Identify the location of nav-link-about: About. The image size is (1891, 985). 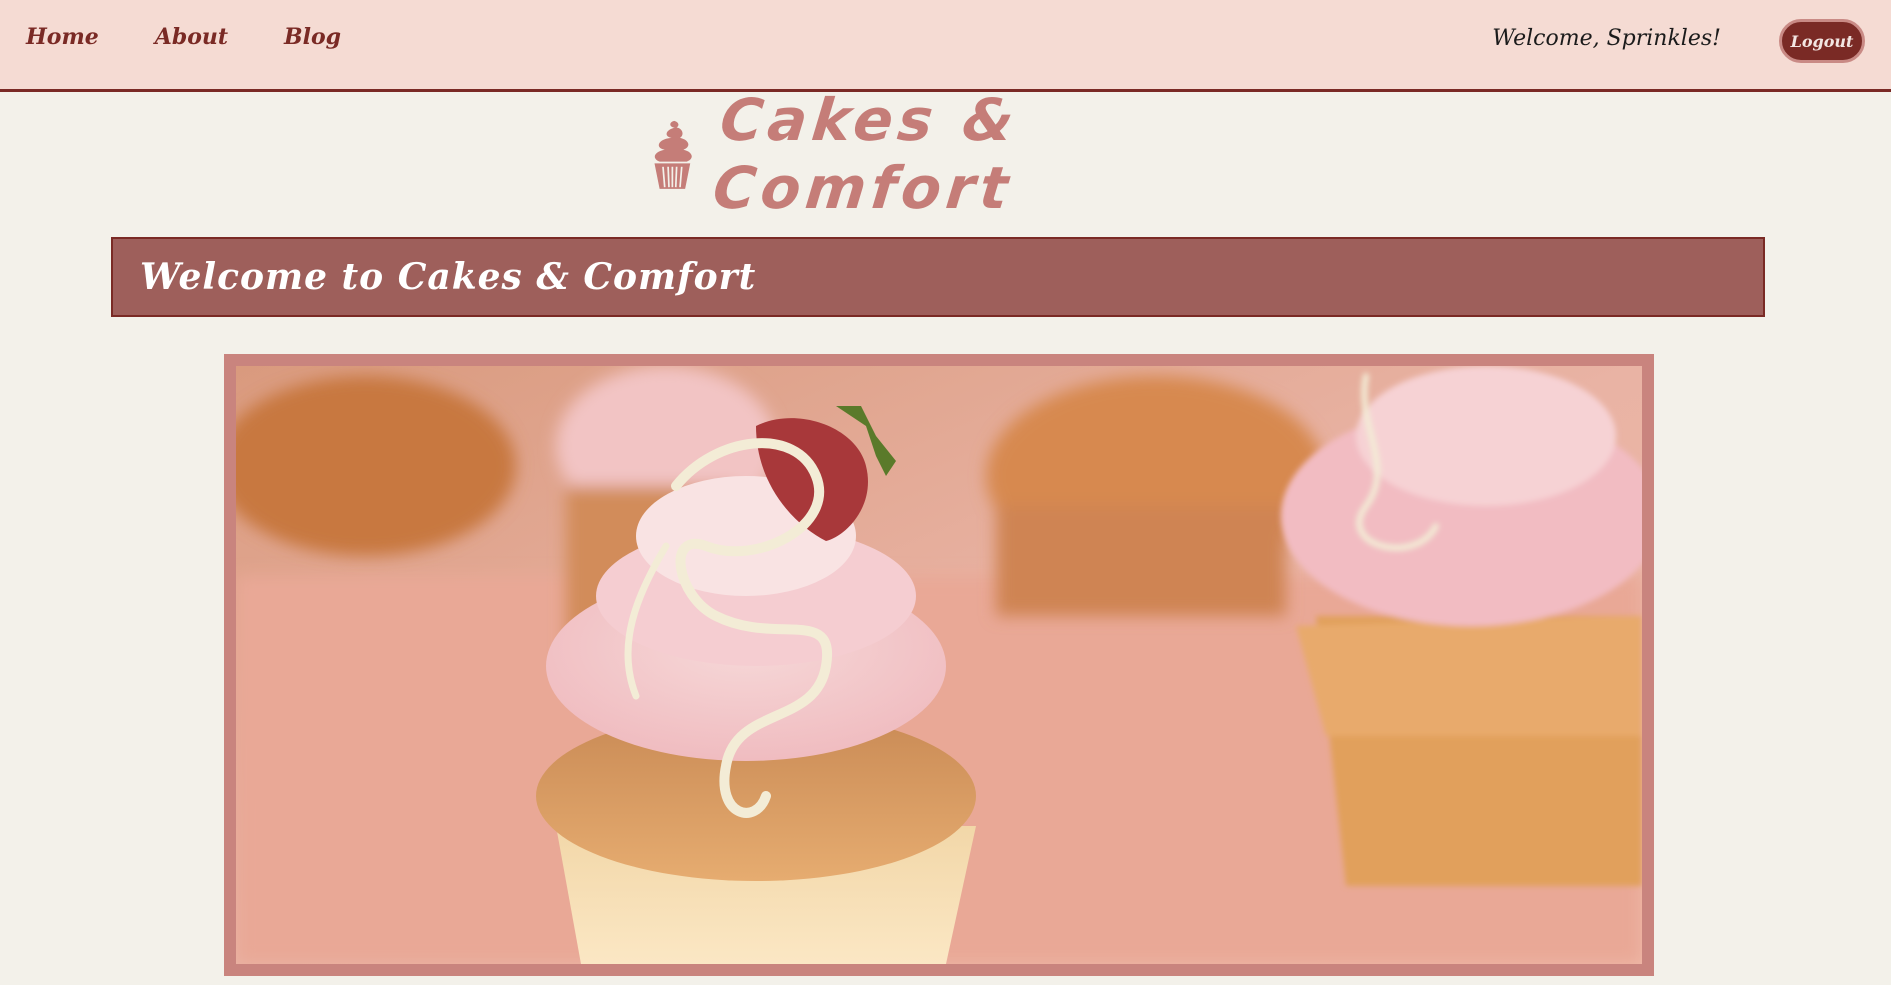
(191, 37).